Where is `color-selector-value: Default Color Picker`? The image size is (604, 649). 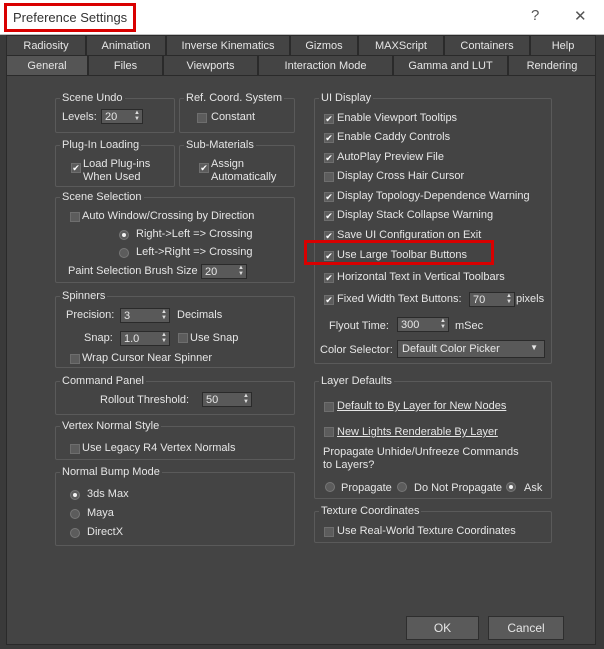 color-selector-value: Default Color Picker is located at coordinates (451, 349).